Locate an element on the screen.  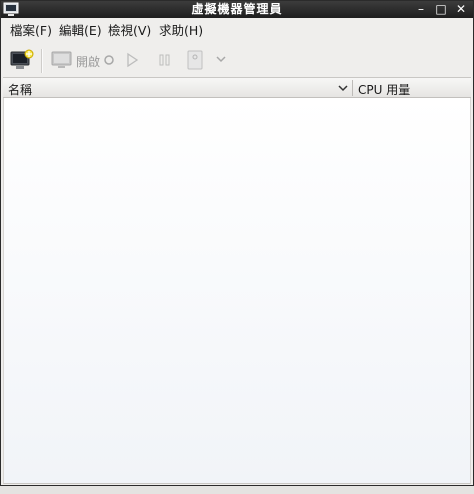
title-bar: 虛擬機器管理員 – □ ✕ is located at coordinates (237, 9).